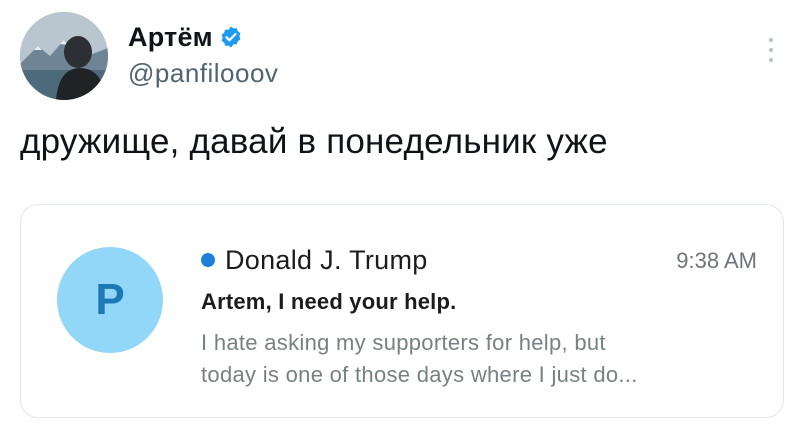 The width and height of the screenshot is (800, 433). I want to click on sender-avatar-letter: P, so click(110, 299).